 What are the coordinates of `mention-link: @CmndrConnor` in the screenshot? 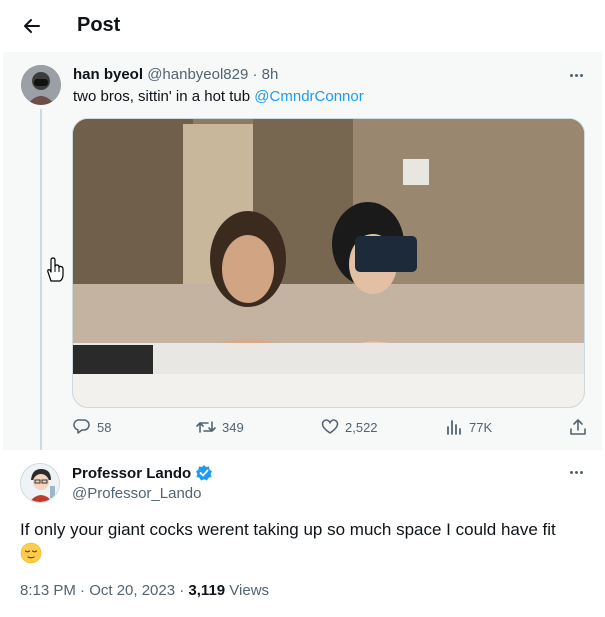 It's located at (308, 96).